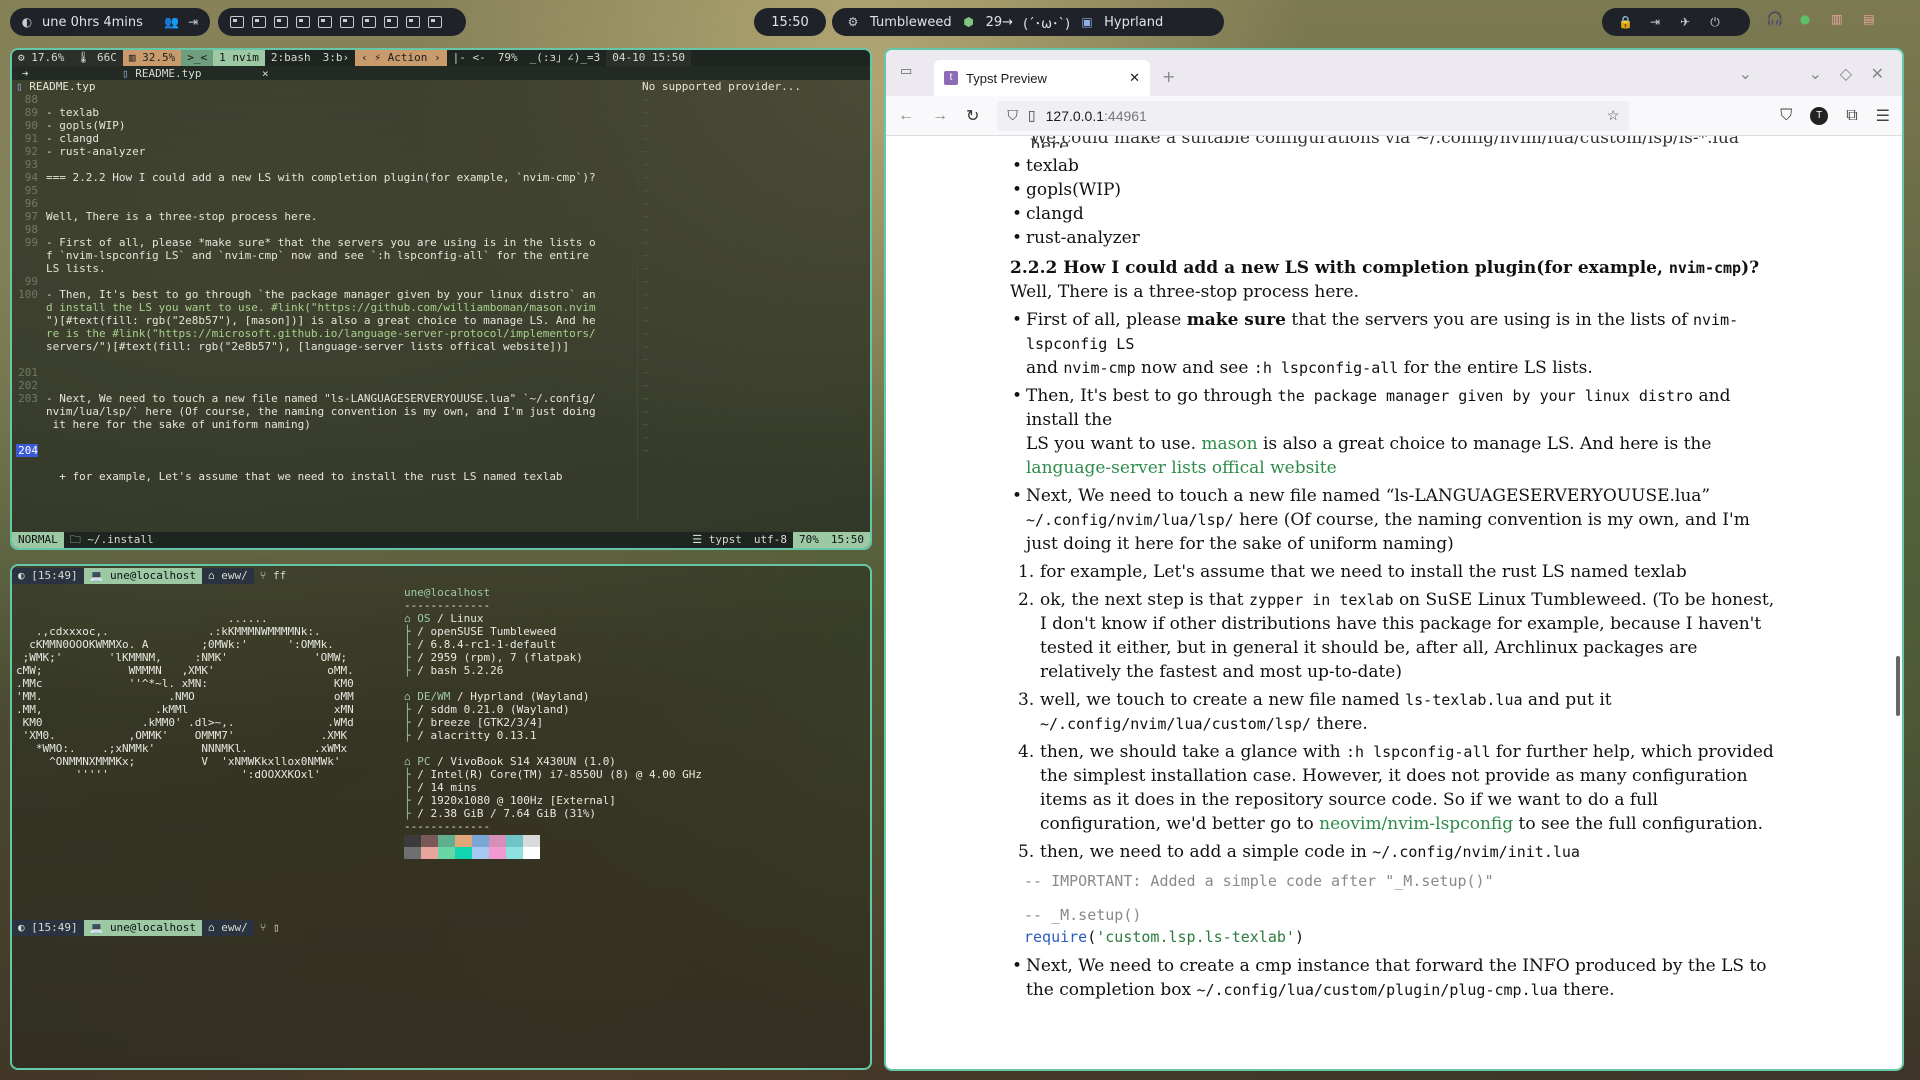  Describe the element at coordinates (187, 73) in the screenshot. I see `buffer-tab: ▯ README.typ` at that location.